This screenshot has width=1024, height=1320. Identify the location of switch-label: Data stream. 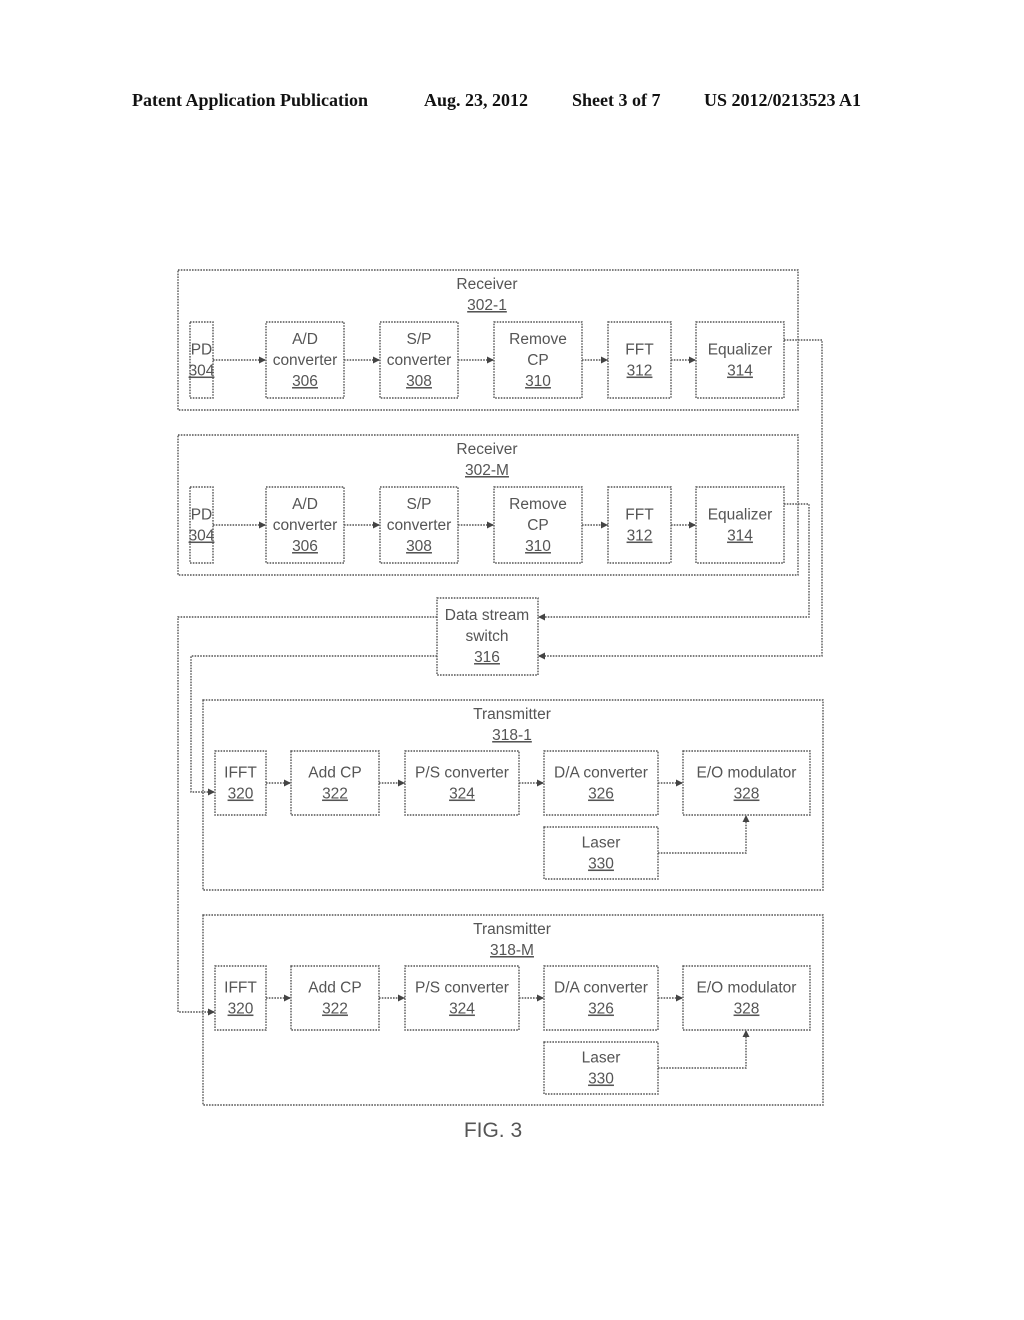
(487, 615).